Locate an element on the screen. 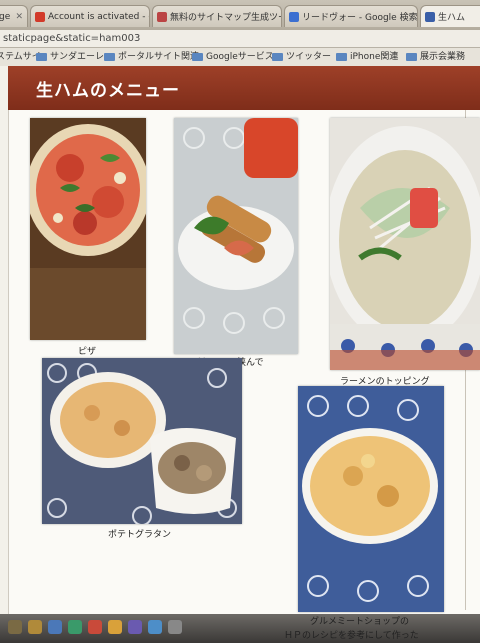  bookmark-label: Googleサービス is located at coordinates (240, 57).